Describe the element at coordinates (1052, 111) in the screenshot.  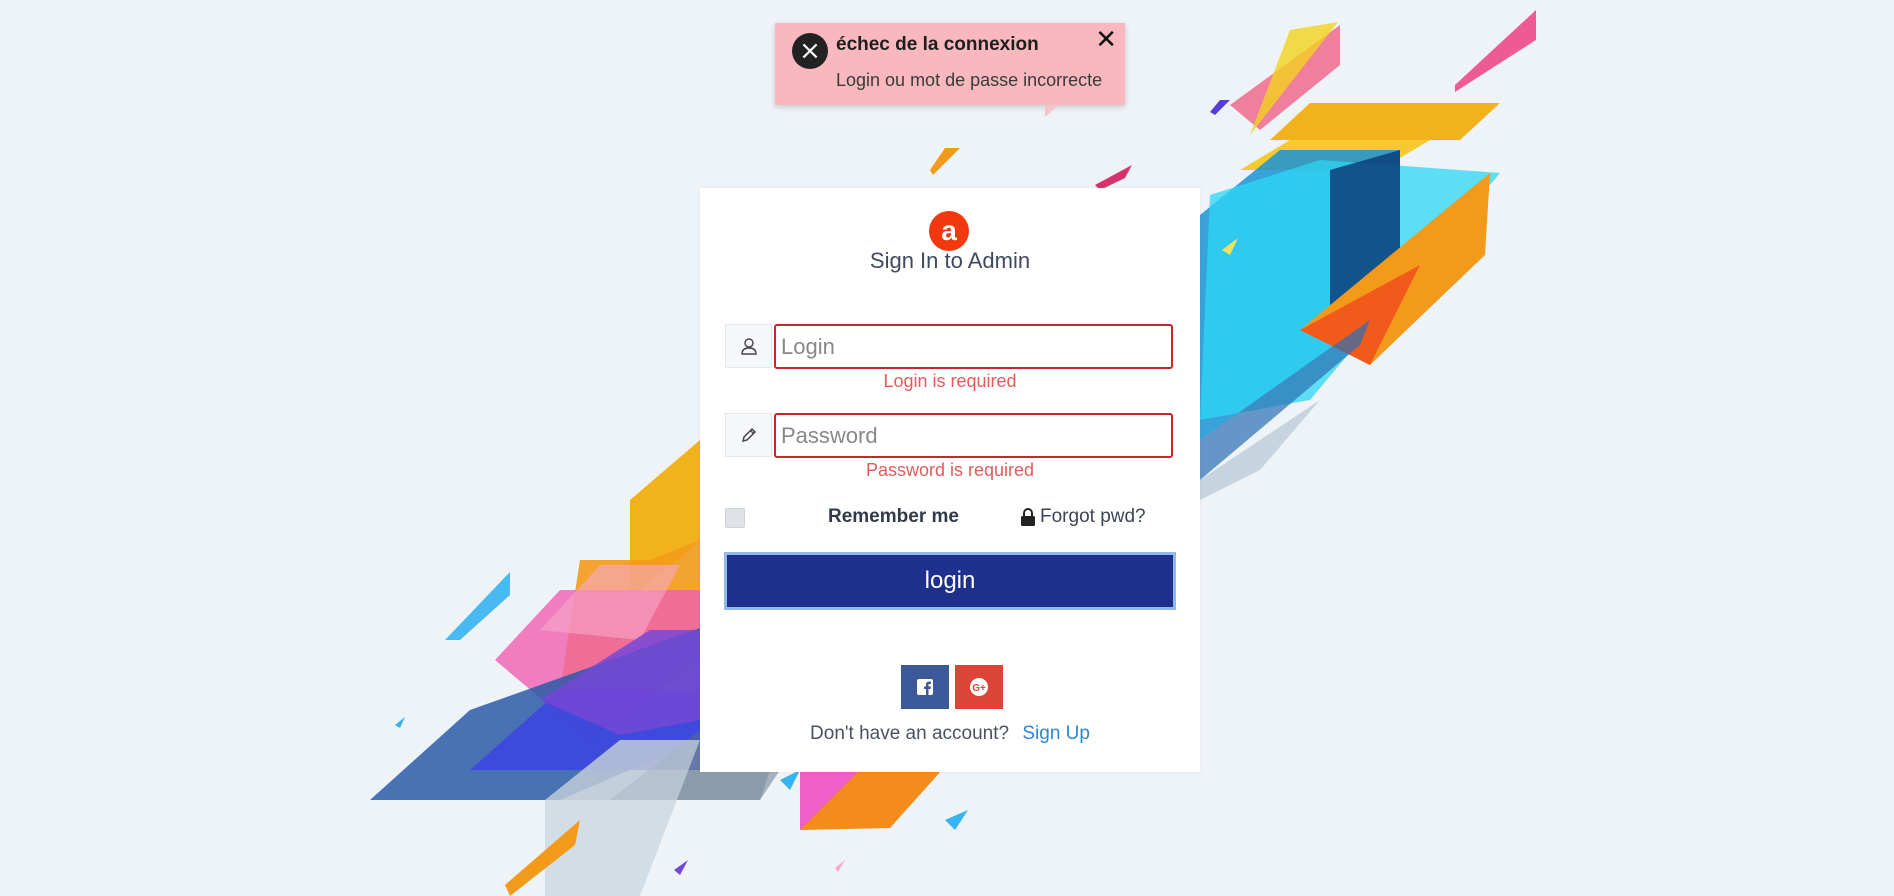
I see `toast-pointer` at that location.